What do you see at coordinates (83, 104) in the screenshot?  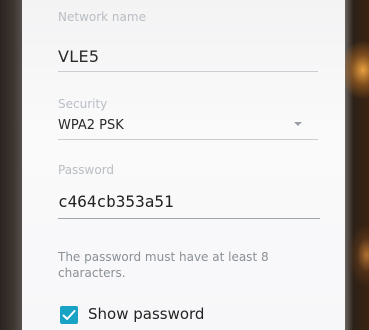 I see `security-label: Security` at bounding box center [83, 104].